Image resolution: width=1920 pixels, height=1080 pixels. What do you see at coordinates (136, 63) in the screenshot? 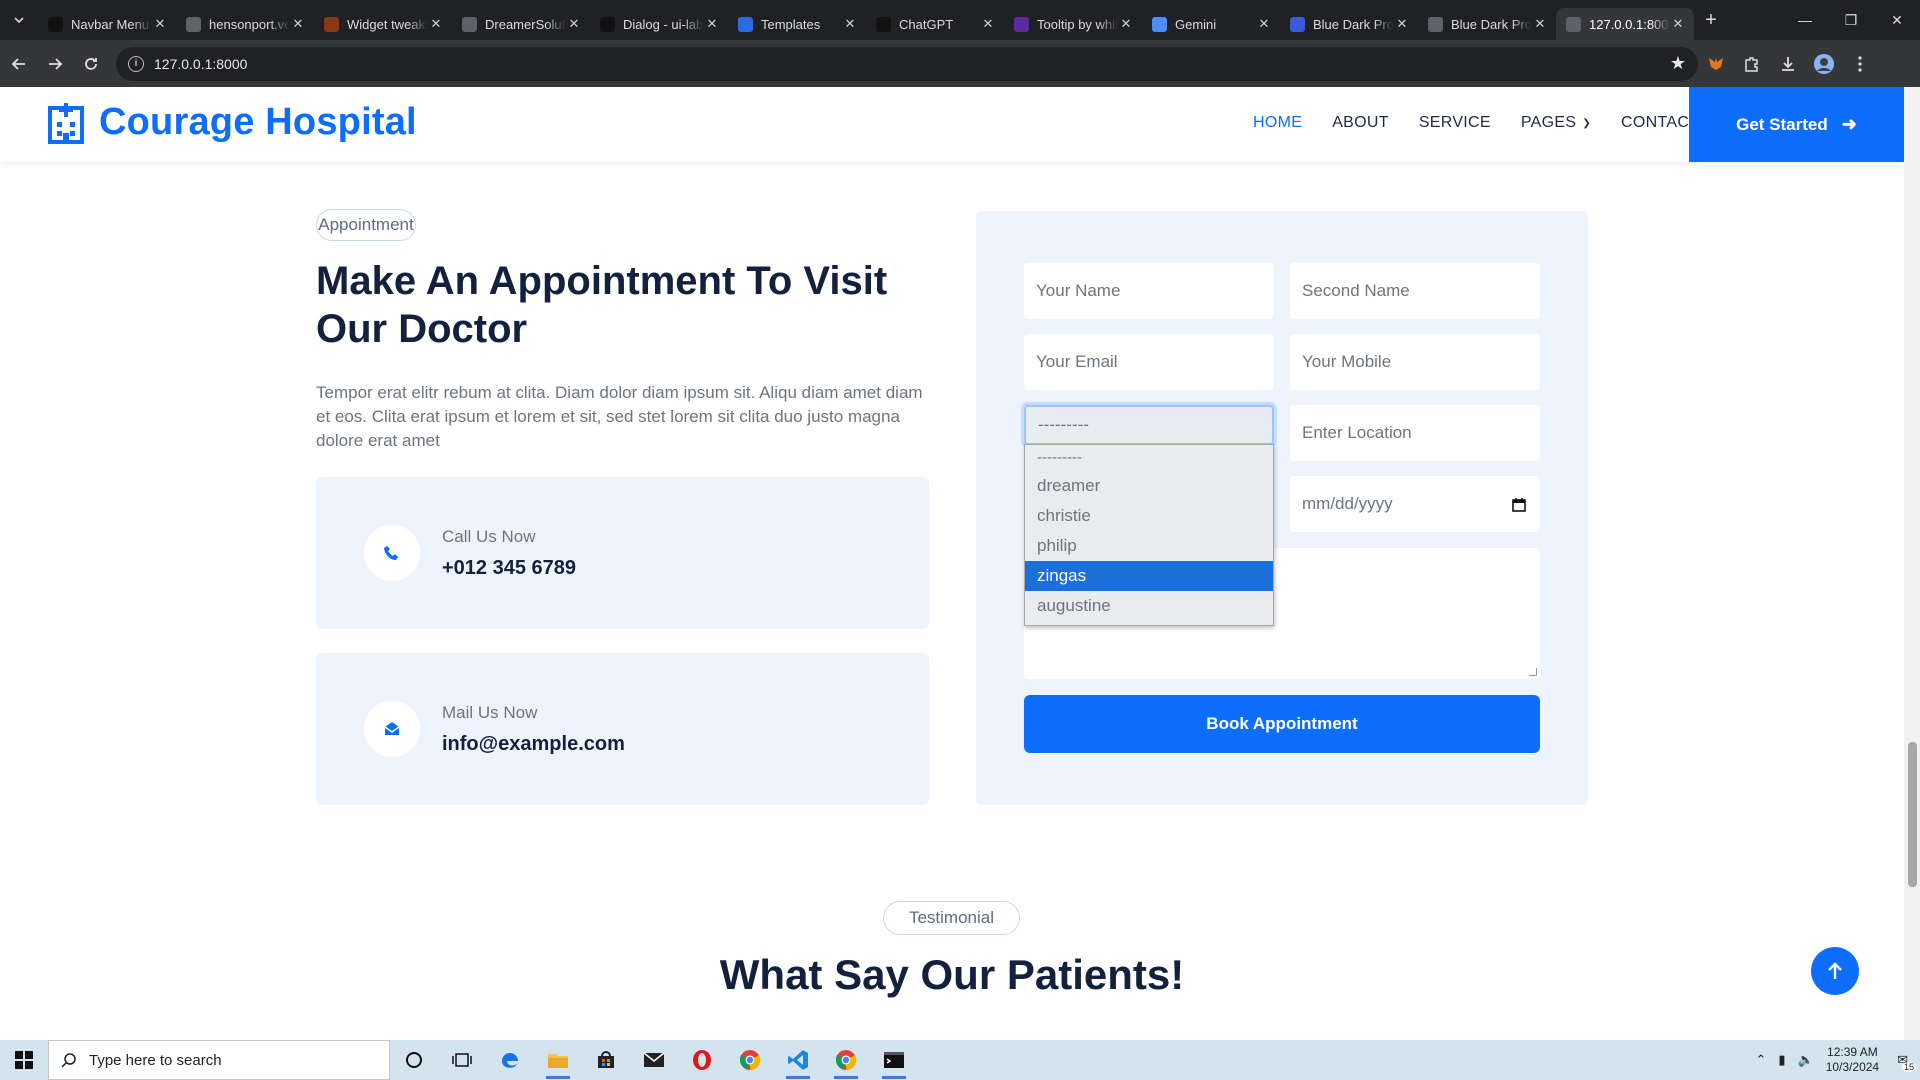
I see `site-info-icon: i` at bounding box center [136, 63].